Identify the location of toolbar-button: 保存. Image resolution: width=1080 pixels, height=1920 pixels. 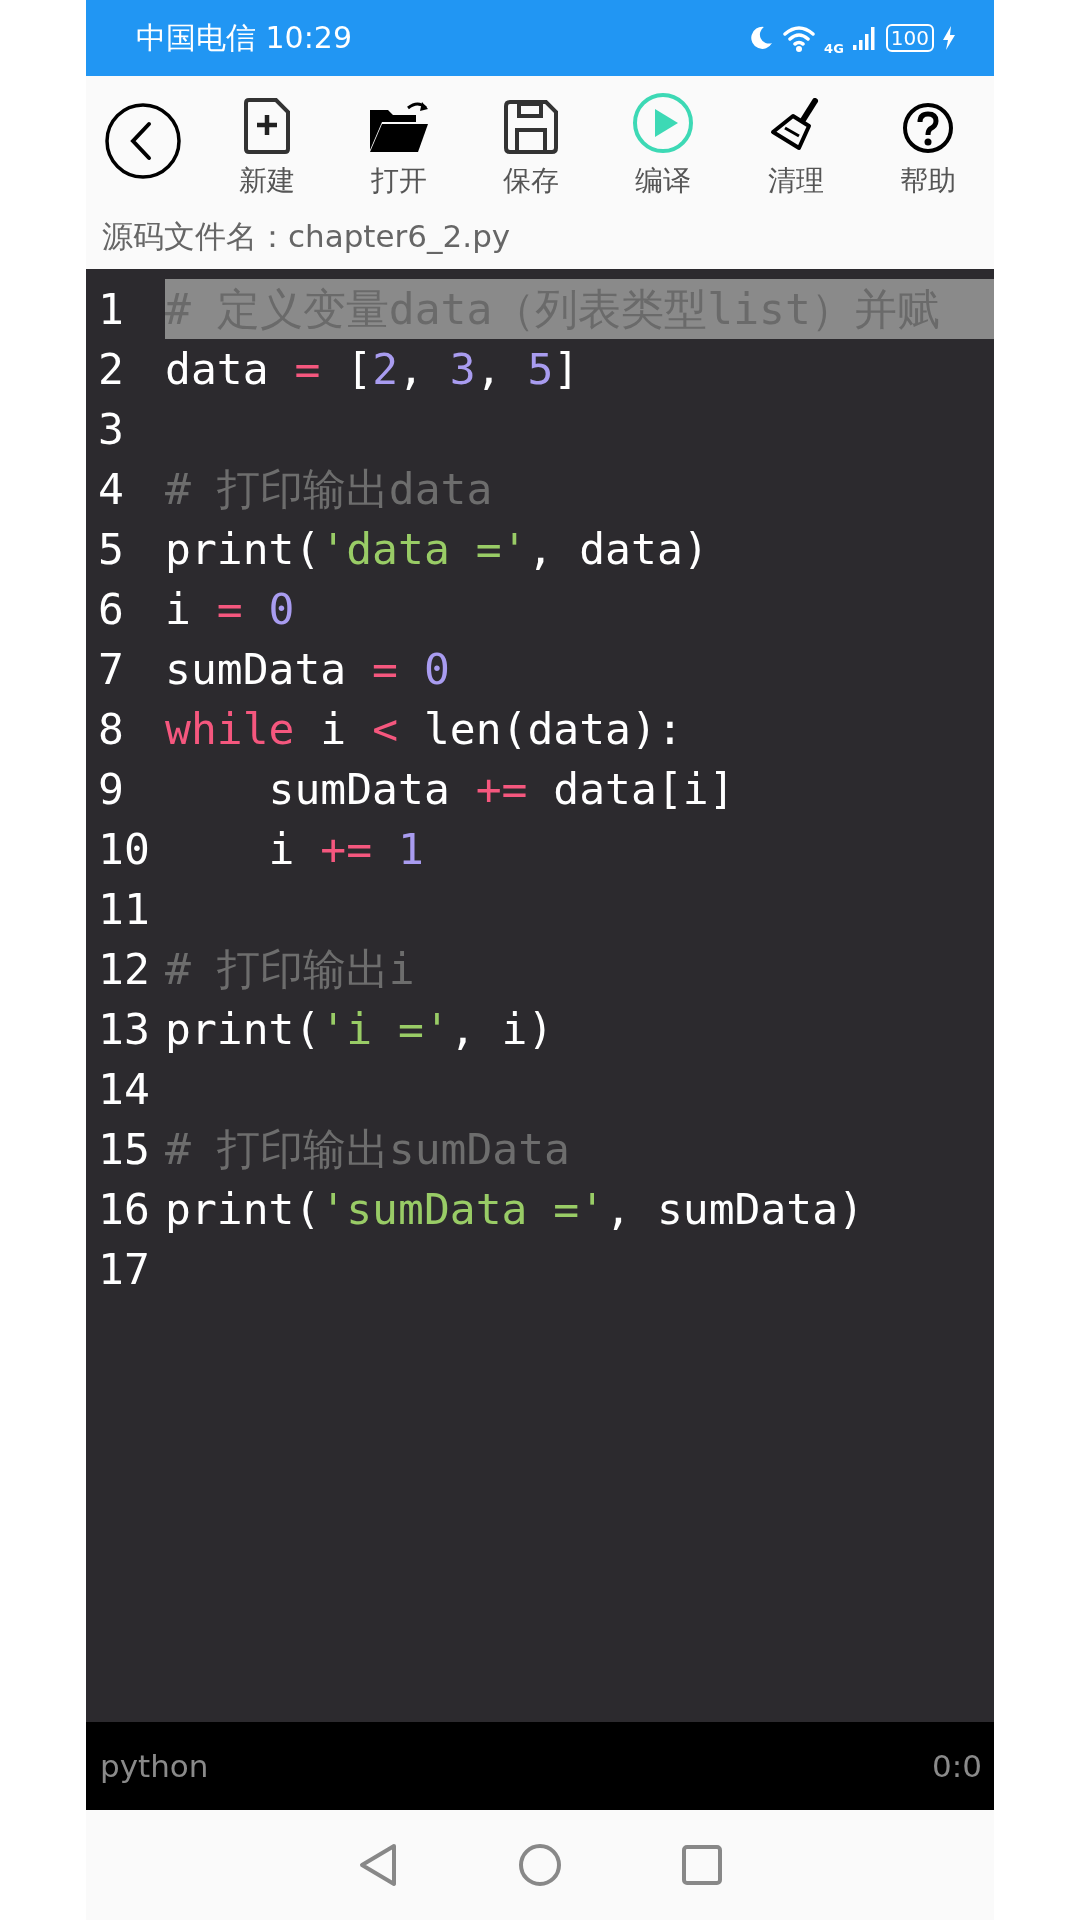
(531, 140).